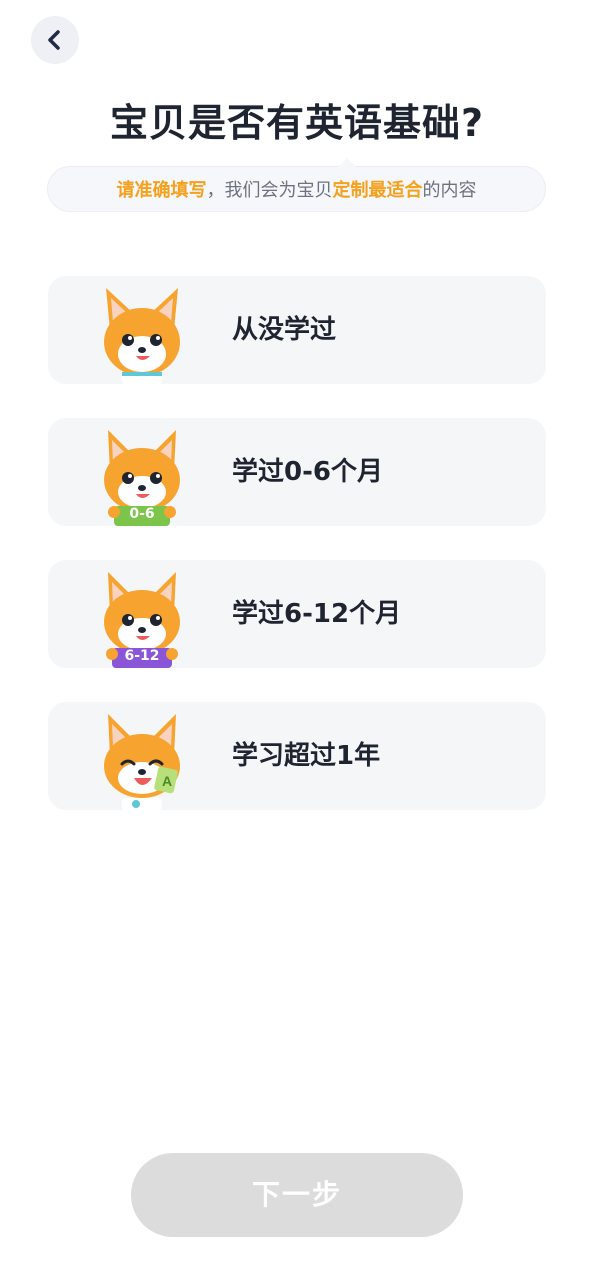 The width and height of the screenshot is (594, 1280). Describe the element at coordinates (142, 762) in the screenshot. I see `fox-mascot-icon: A` at that location.